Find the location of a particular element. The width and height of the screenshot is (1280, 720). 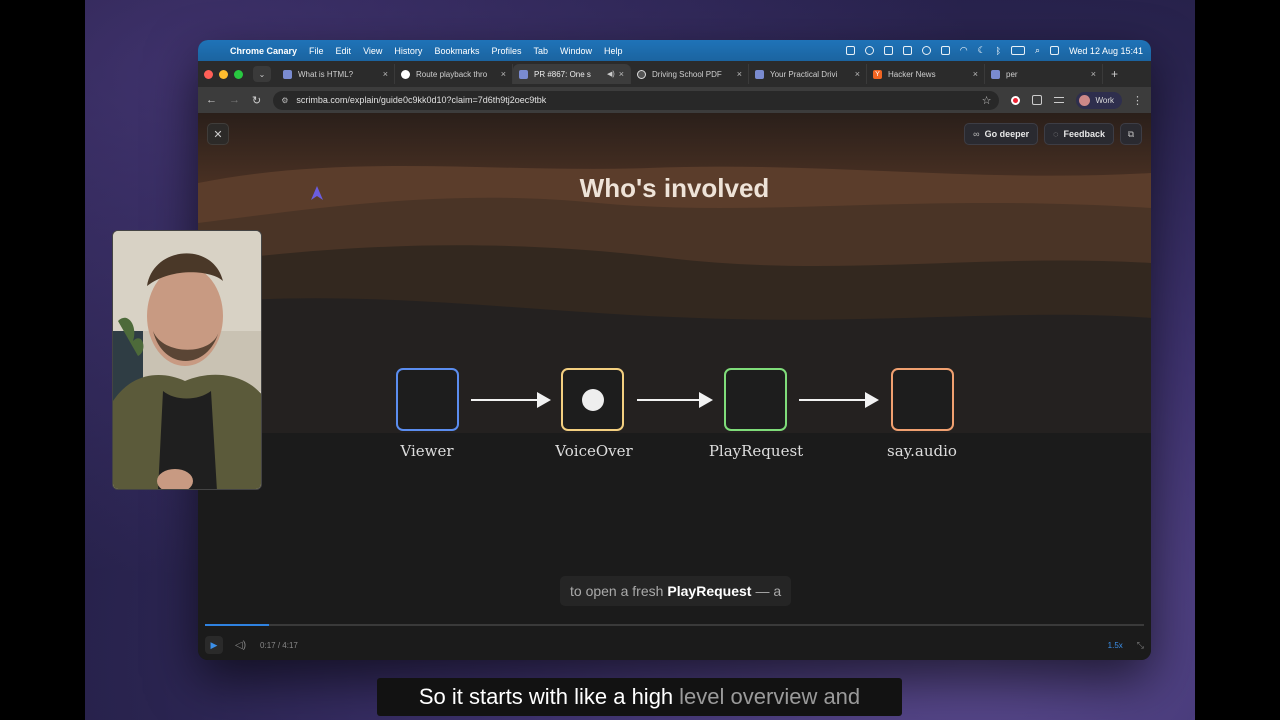

control-center-icon is located at coordinates (1055, 50).